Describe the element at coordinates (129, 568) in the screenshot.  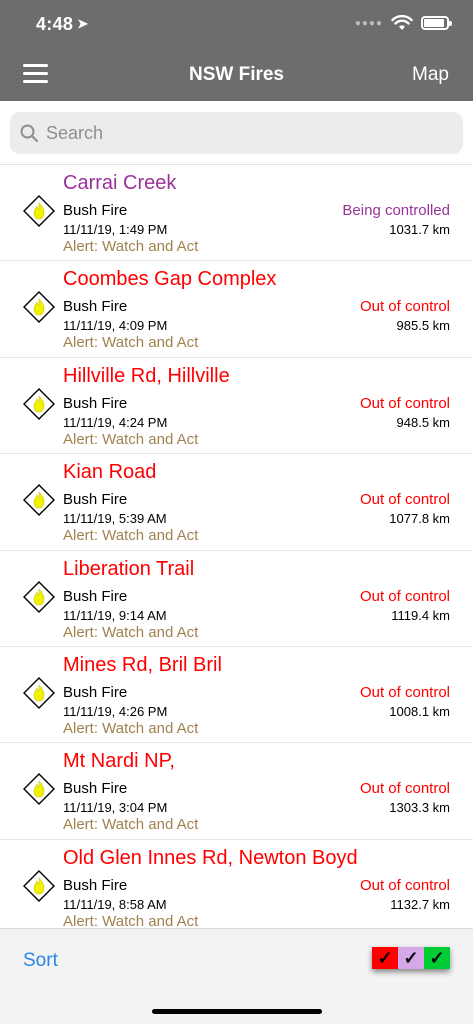
I see `fire-name: Liberation Trail` at that location.